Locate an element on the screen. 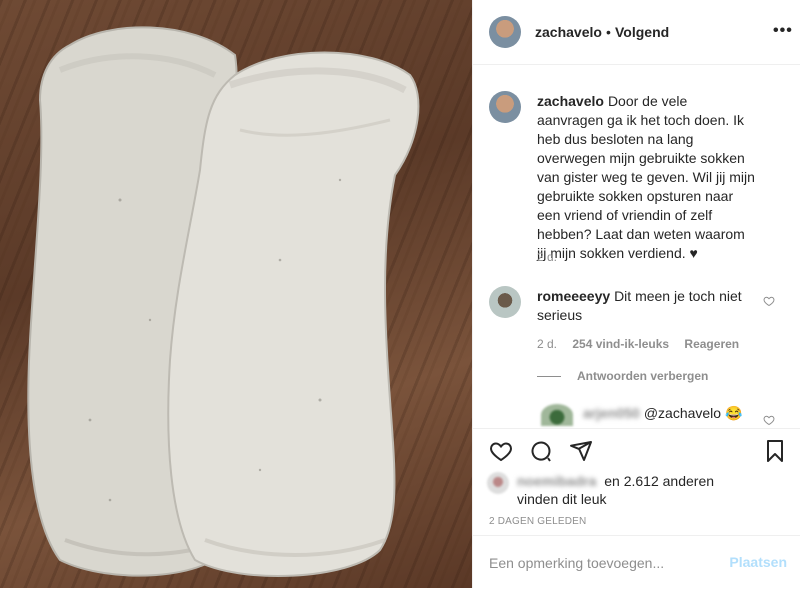 The width and height of the screenshot is (800, 589). more-options-icon: ••• is located at coordinates (783, 31).